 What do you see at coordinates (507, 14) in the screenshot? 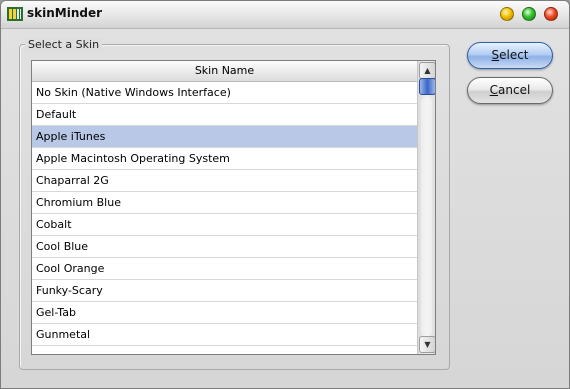
I see `minimize-orb-icon` at bounding box center [507, 14].